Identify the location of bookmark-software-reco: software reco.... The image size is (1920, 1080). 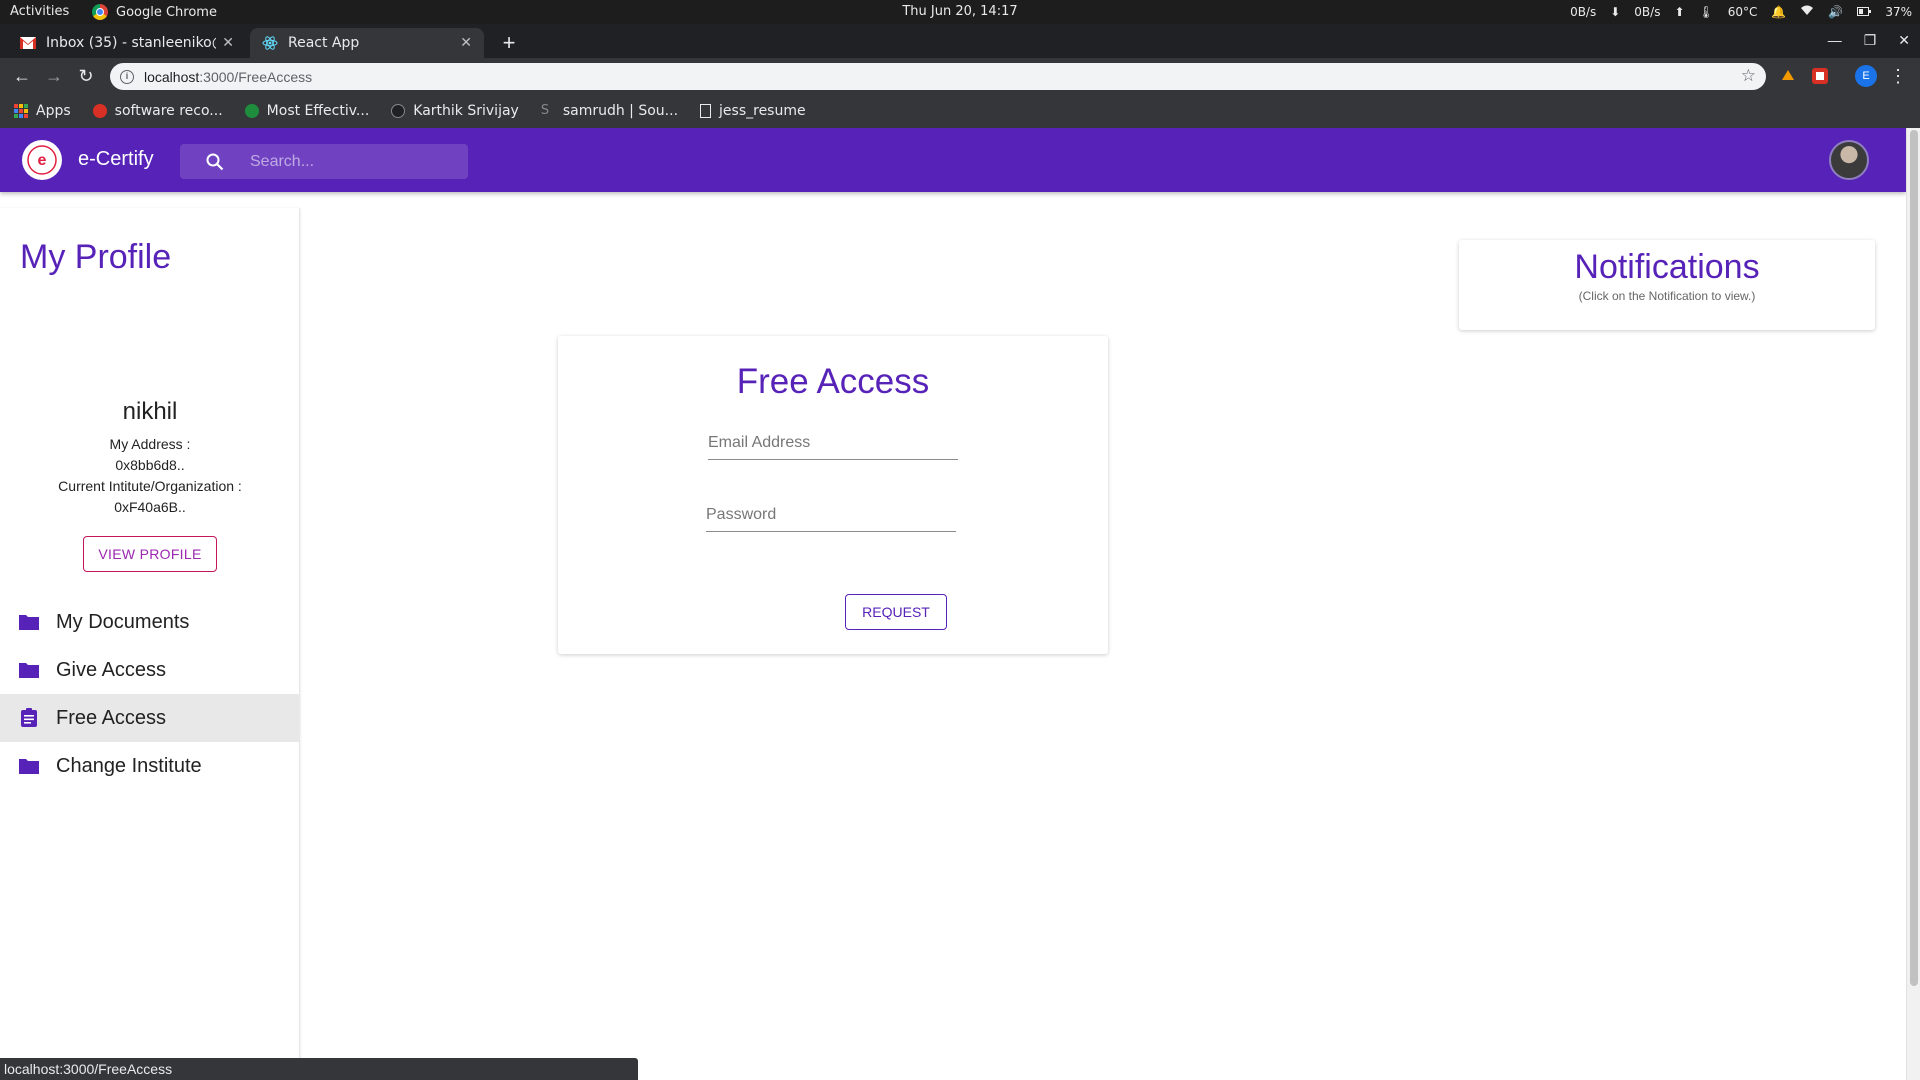
(157, 111).